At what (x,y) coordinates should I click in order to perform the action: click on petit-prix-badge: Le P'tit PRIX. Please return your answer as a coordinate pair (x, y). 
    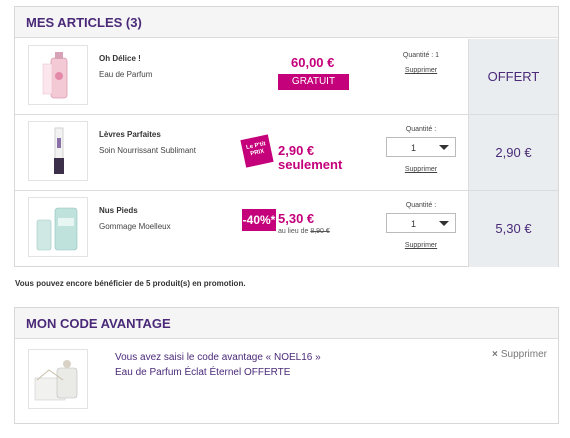
    Looking at the image, I should click on (257, 151).